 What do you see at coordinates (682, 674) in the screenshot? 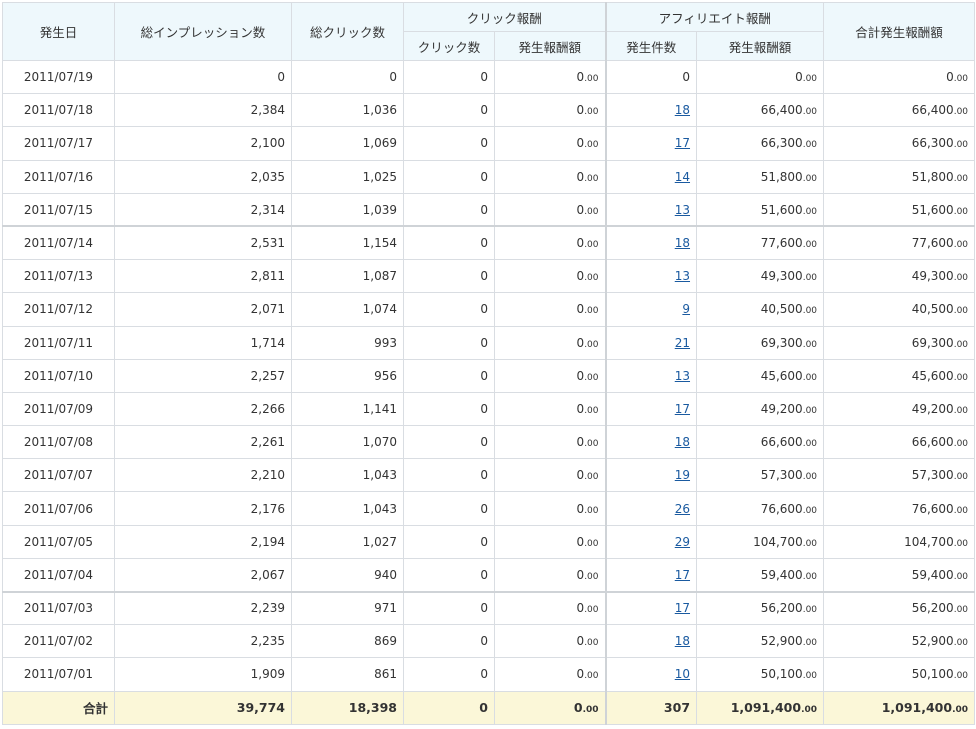
I see `aff-count-link: 10` at bounding box center [682, 674].